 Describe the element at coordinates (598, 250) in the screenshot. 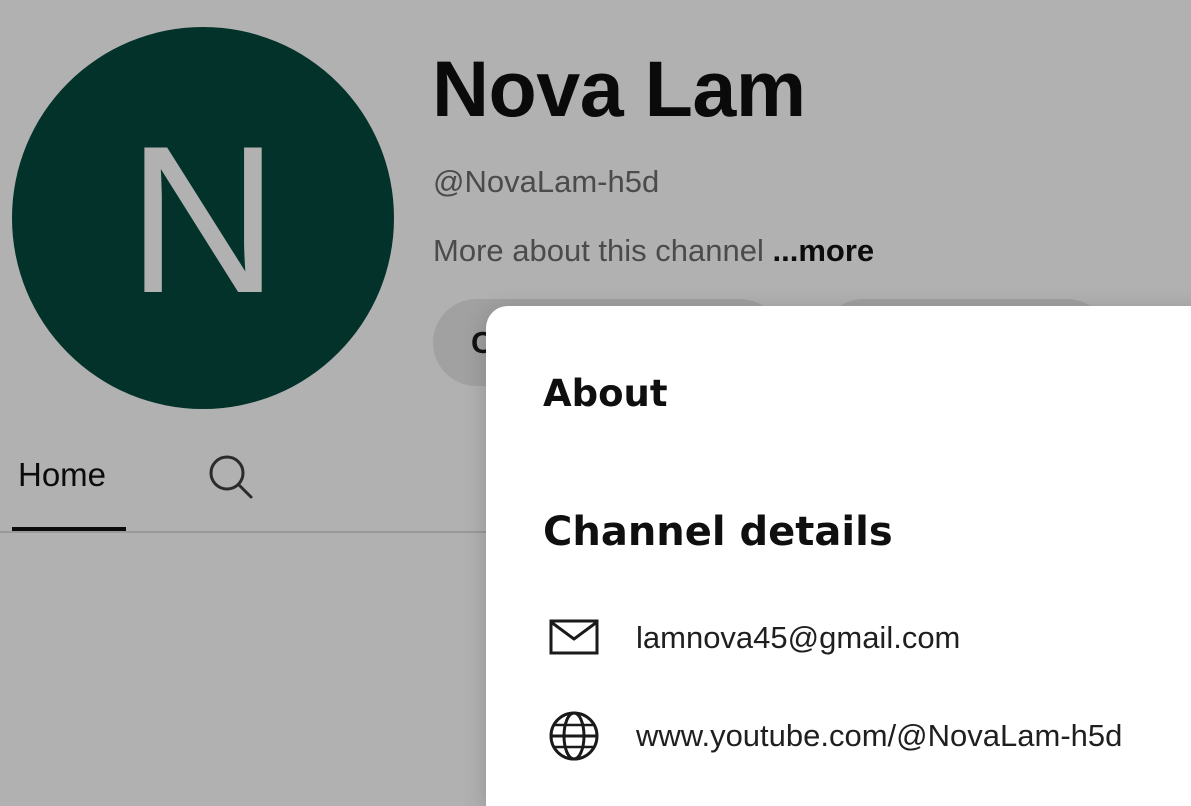

I see `channel-description-text: More about this channel` at that location.